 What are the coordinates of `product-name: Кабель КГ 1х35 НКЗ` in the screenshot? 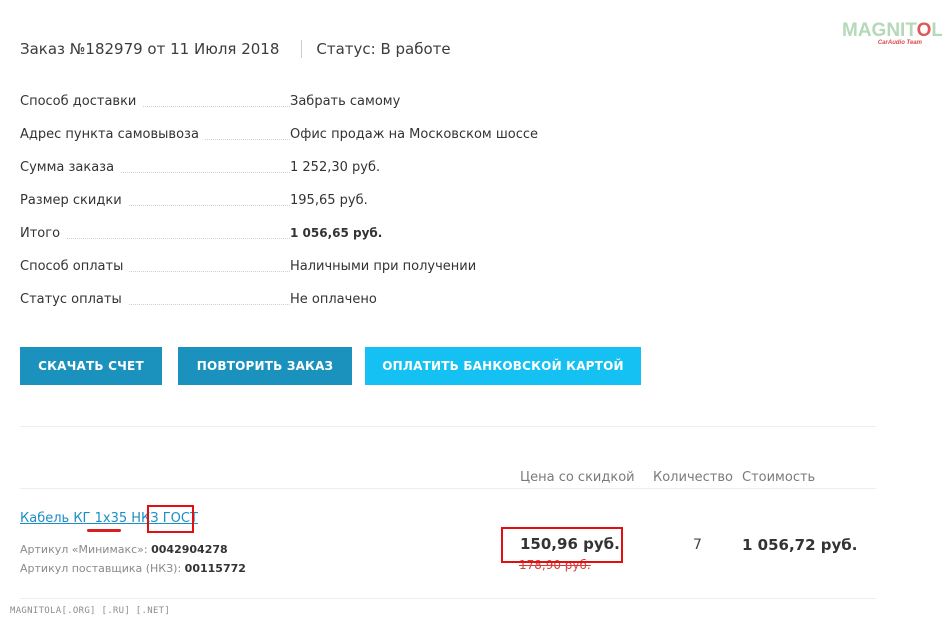 It's located at (89, 518).